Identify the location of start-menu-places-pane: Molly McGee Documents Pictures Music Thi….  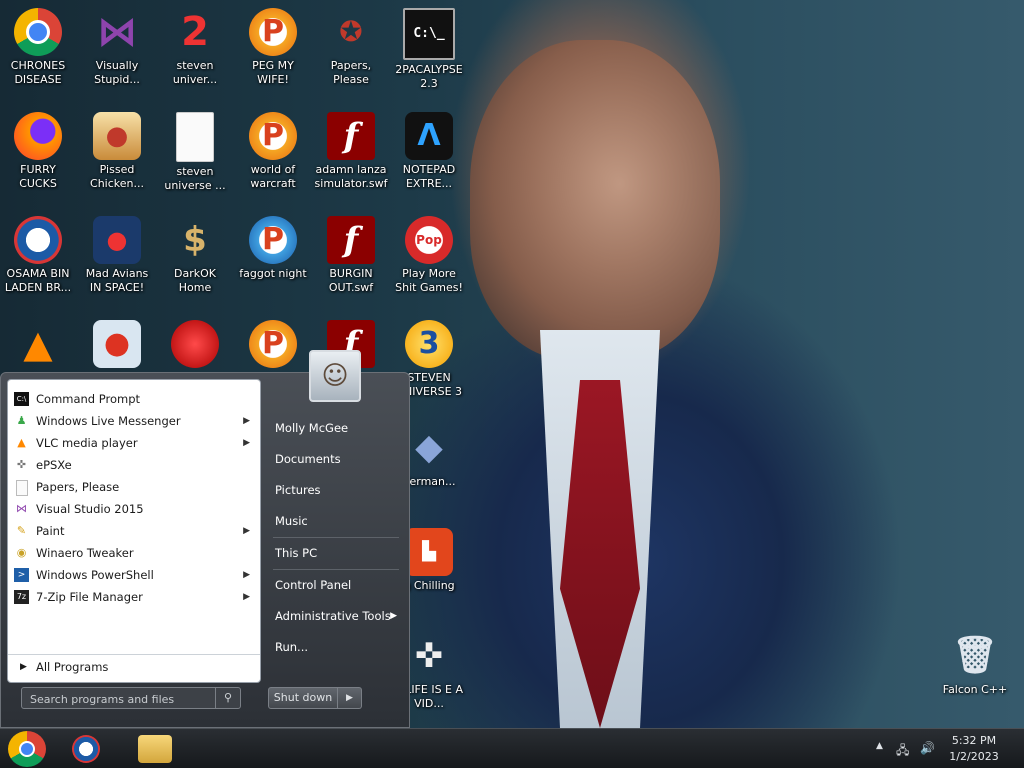
(336, 538).